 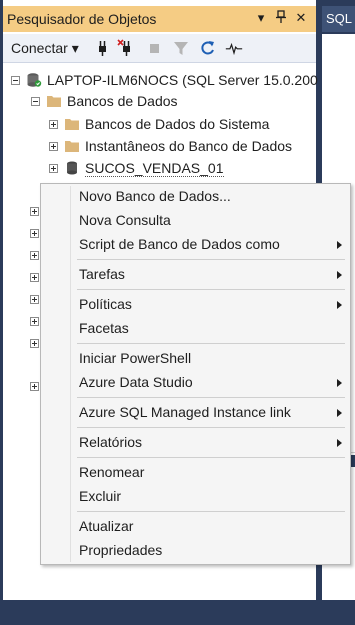 I want to click on panel-title: Pesquisador de Objetos, so click(x=82, y=19).